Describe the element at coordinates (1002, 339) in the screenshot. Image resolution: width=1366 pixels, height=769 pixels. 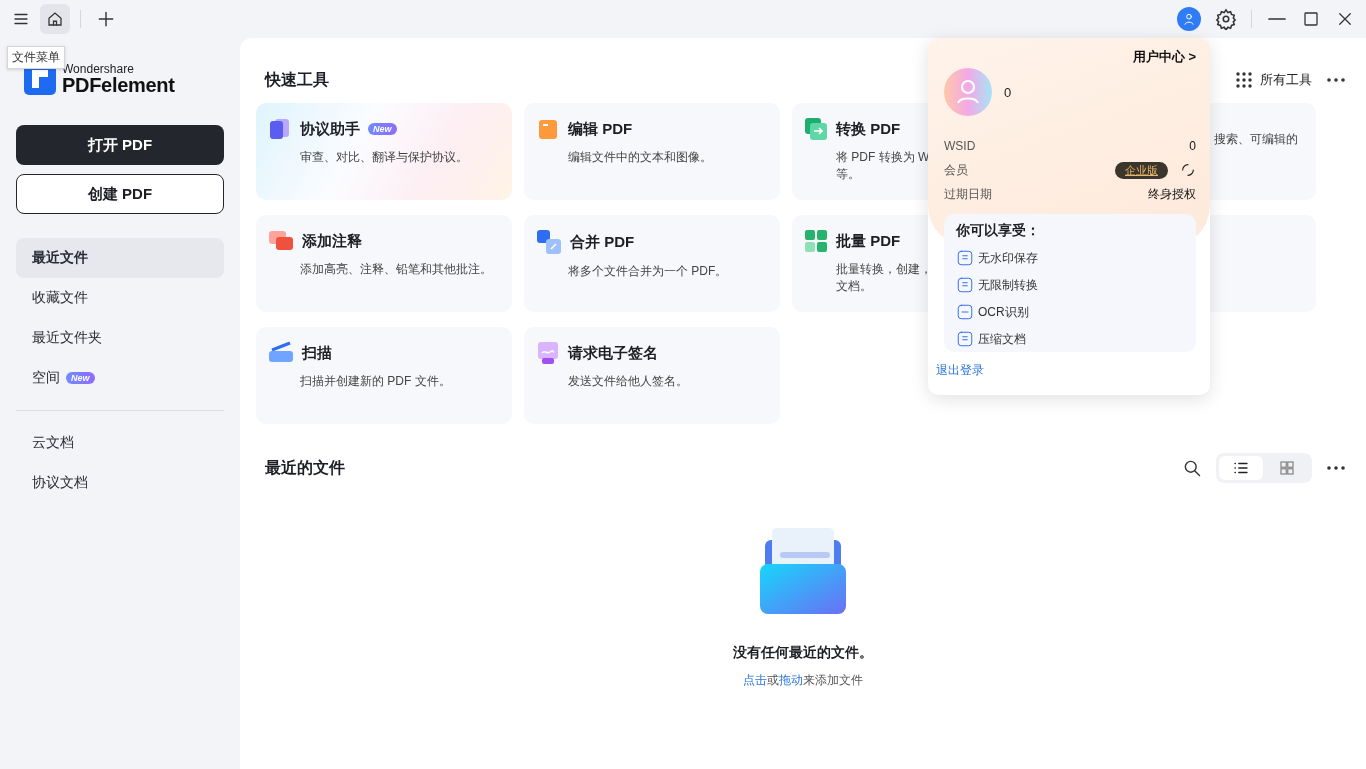
I see `benefit-label: 压缩文档` at that location.